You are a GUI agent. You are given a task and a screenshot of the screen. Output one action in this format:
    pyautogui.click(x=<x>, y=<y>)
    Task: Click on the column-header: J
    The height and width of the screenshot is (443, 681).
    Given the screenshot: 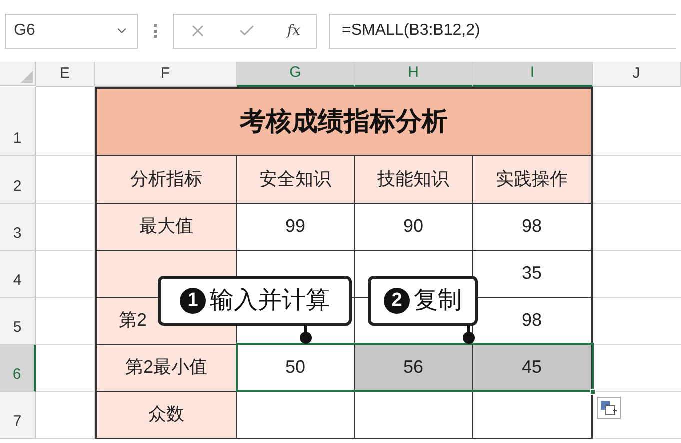 What is the action you would take?
    pyautogui.click(x=637, y=74)
    